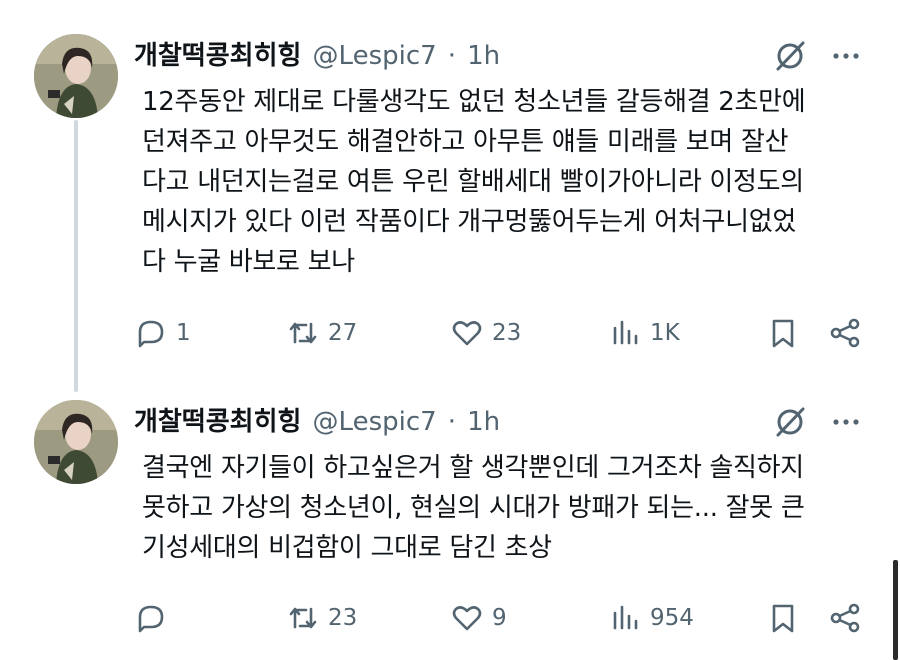  I want to click on views-count: 1K, so click(665, 333).